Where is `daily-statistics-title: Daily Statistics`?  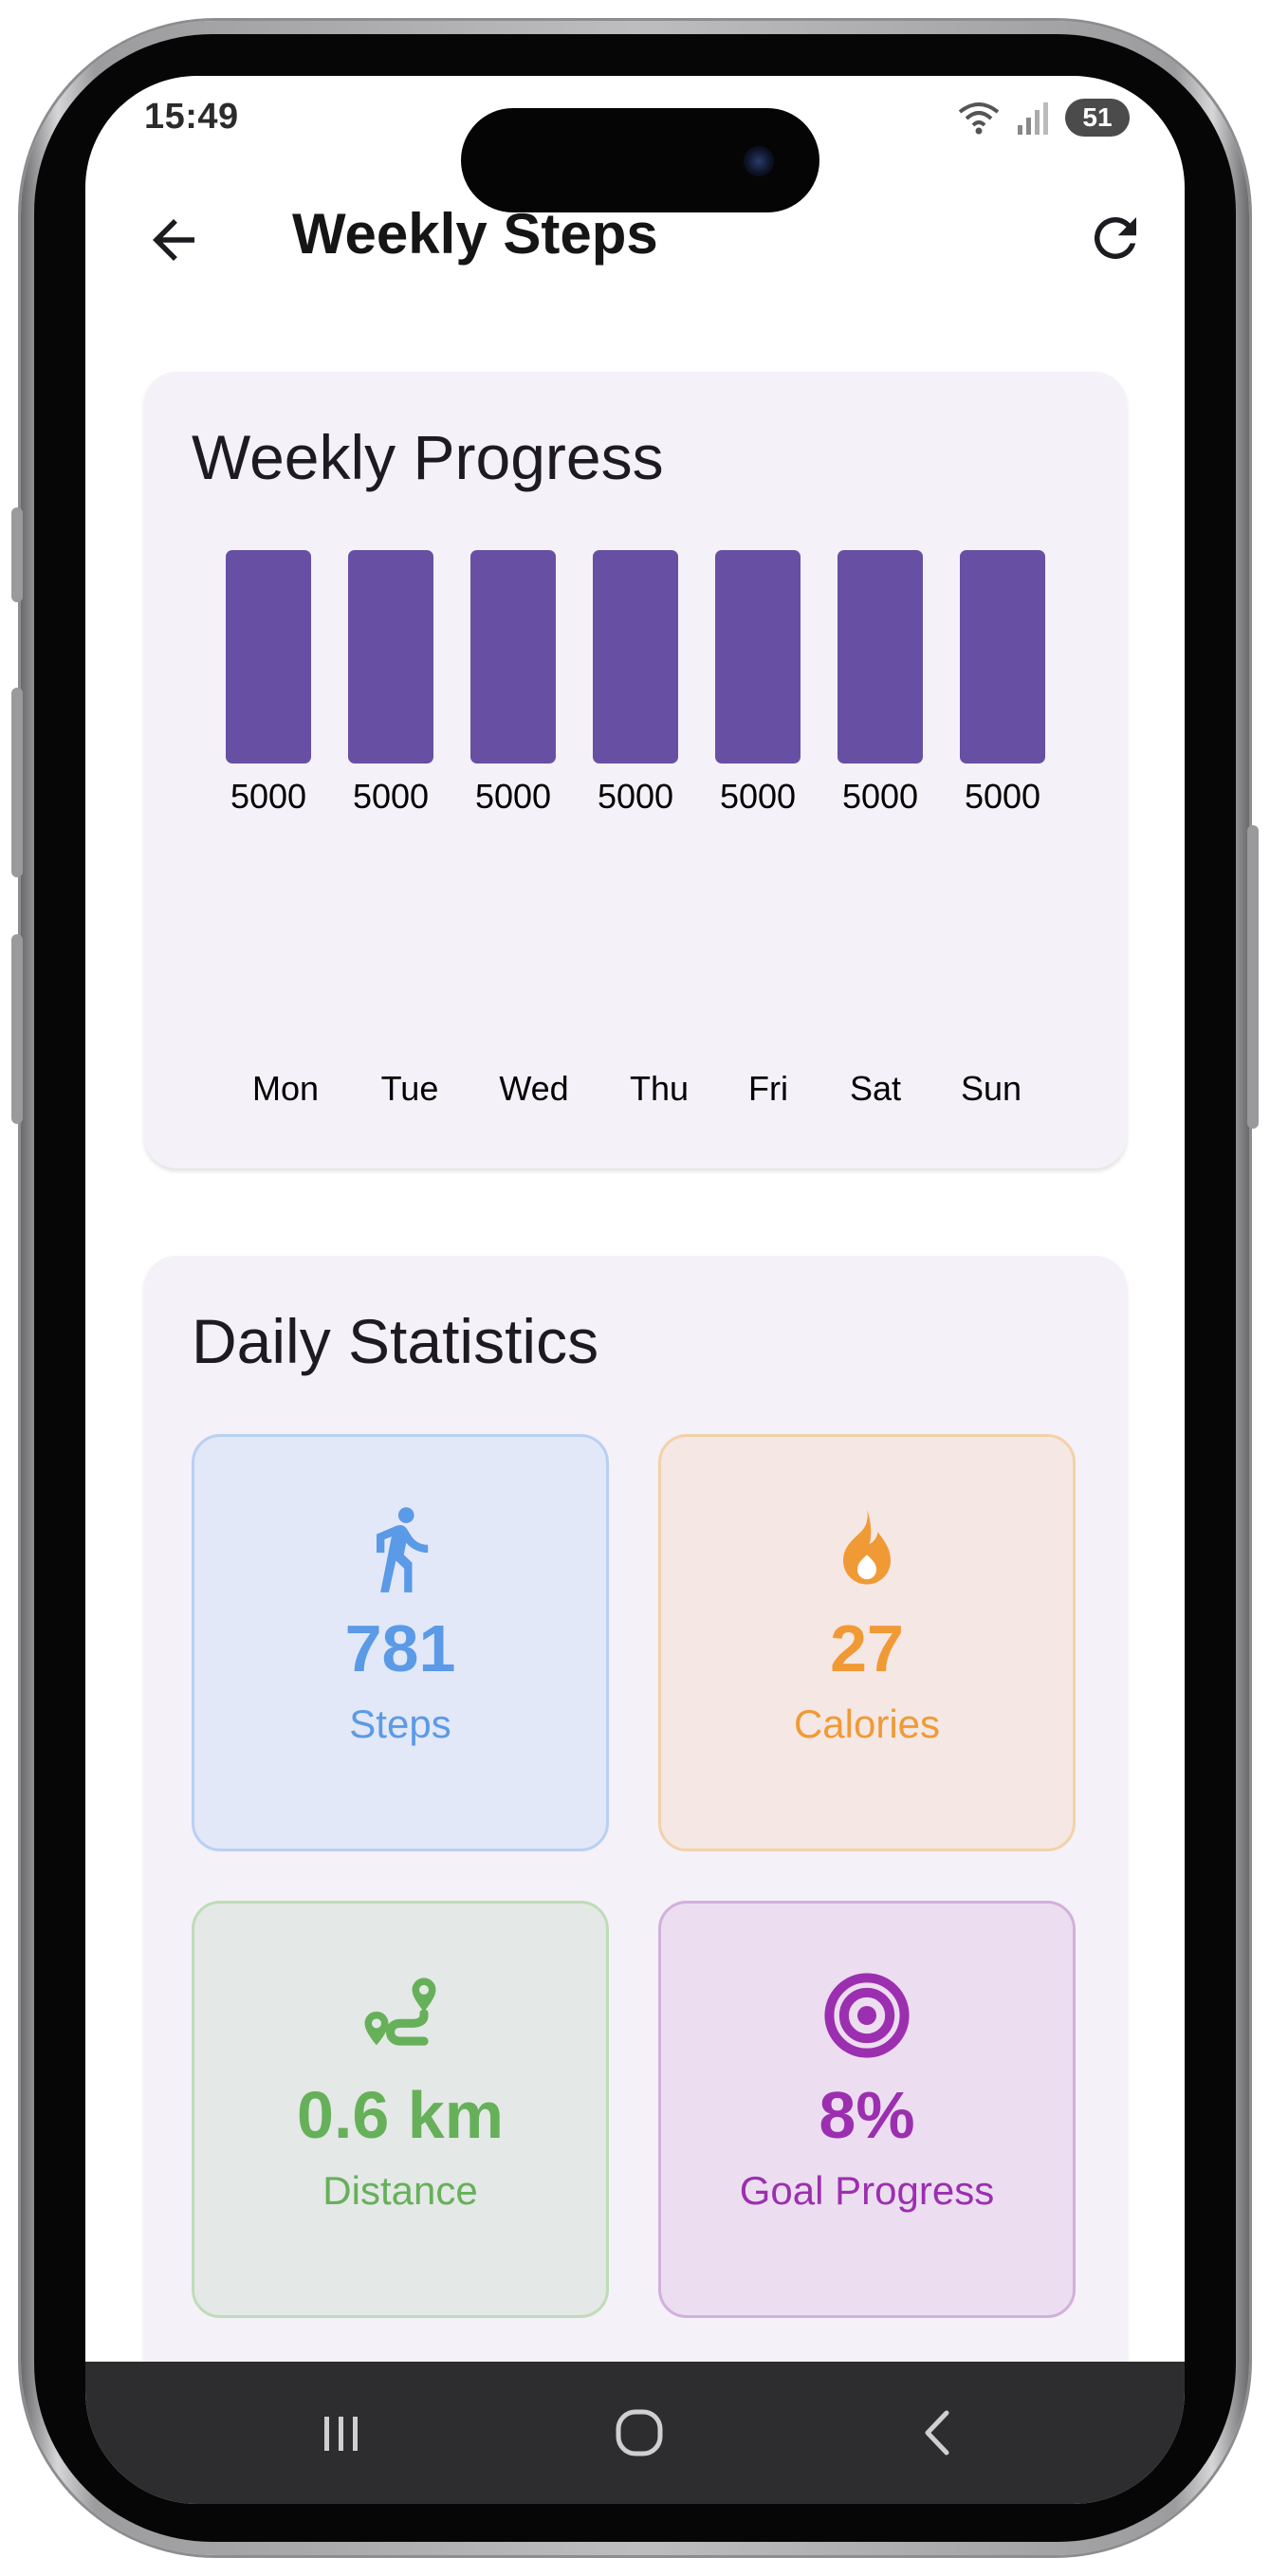
daily-statistics-title: Daily Statistics is located at coordinates (395, 1341).